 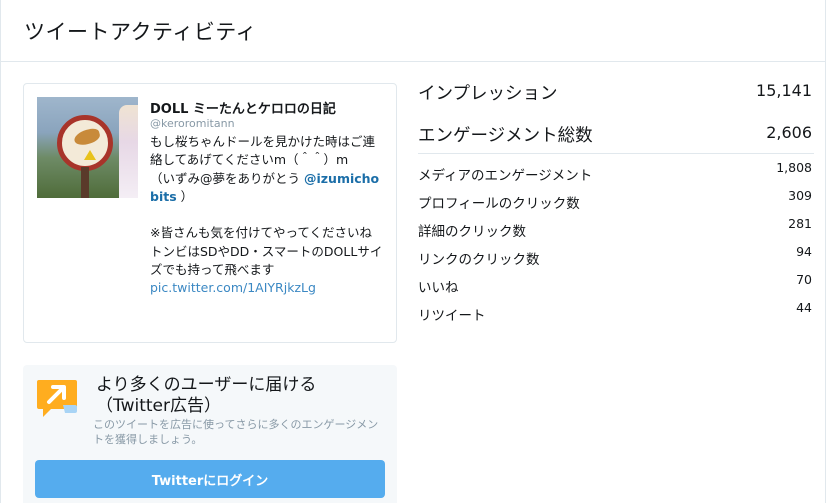 What do you see at coordinates (804, 307) in the screenshot?
I see `stat-value: 44` at bounding box center [804, 307].